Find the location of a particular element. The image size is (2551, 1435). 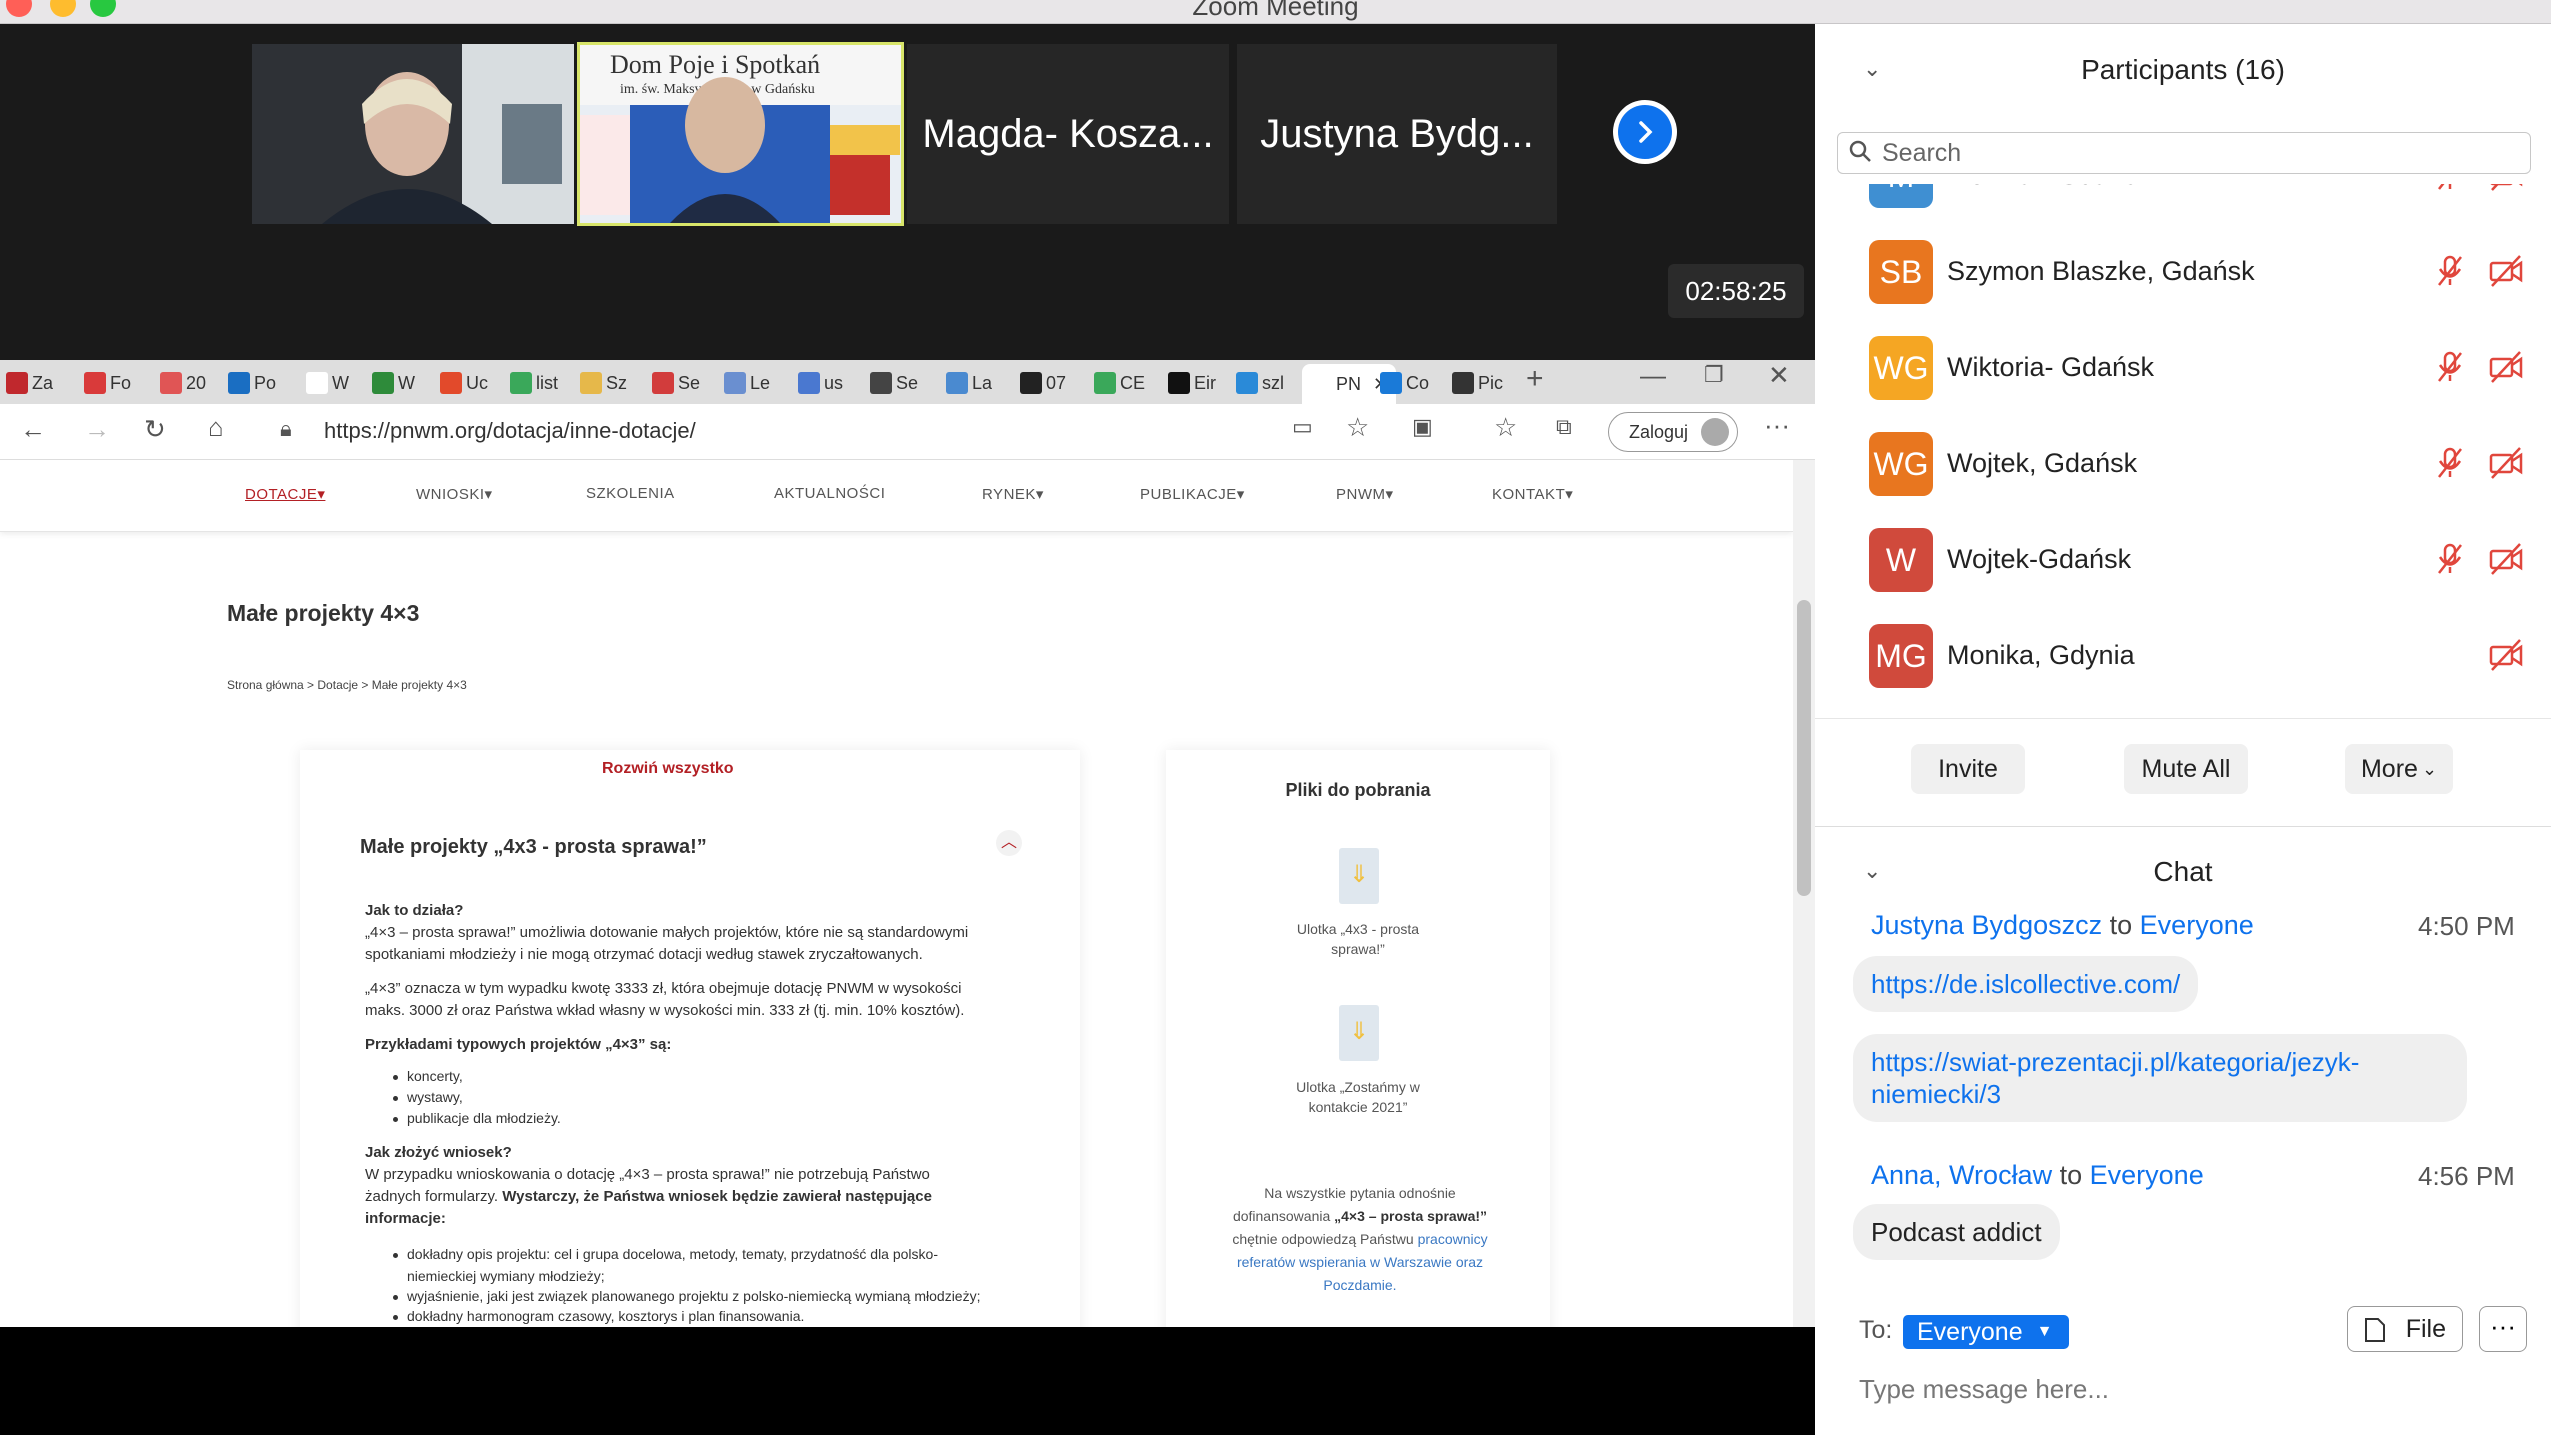

participant-search-input: Search is located at coordinates (2184, 153).